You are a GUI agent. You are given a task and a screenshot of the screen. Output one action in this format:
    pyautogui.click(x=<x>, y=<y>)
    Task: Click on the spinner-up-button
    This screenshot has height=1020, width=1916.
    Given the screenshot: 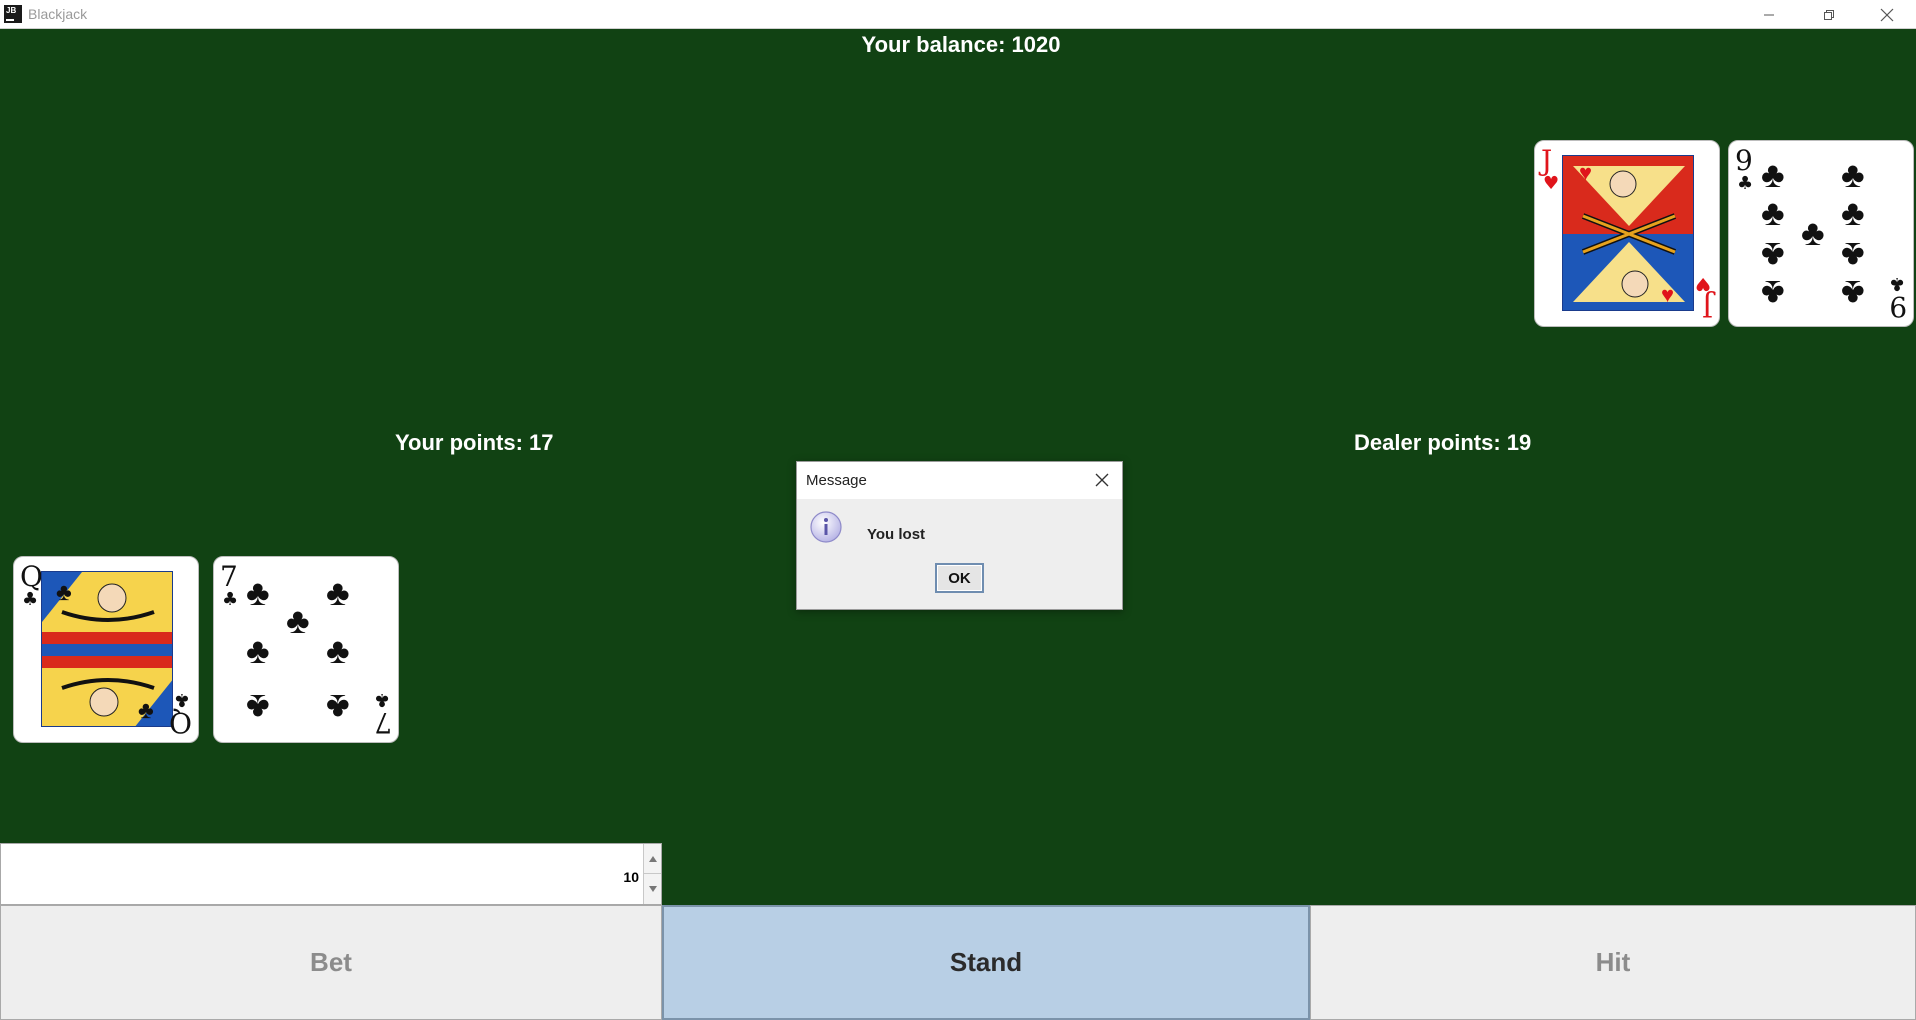 What is the action you would take?
    pyautogui.click(x=652, y=859)
    